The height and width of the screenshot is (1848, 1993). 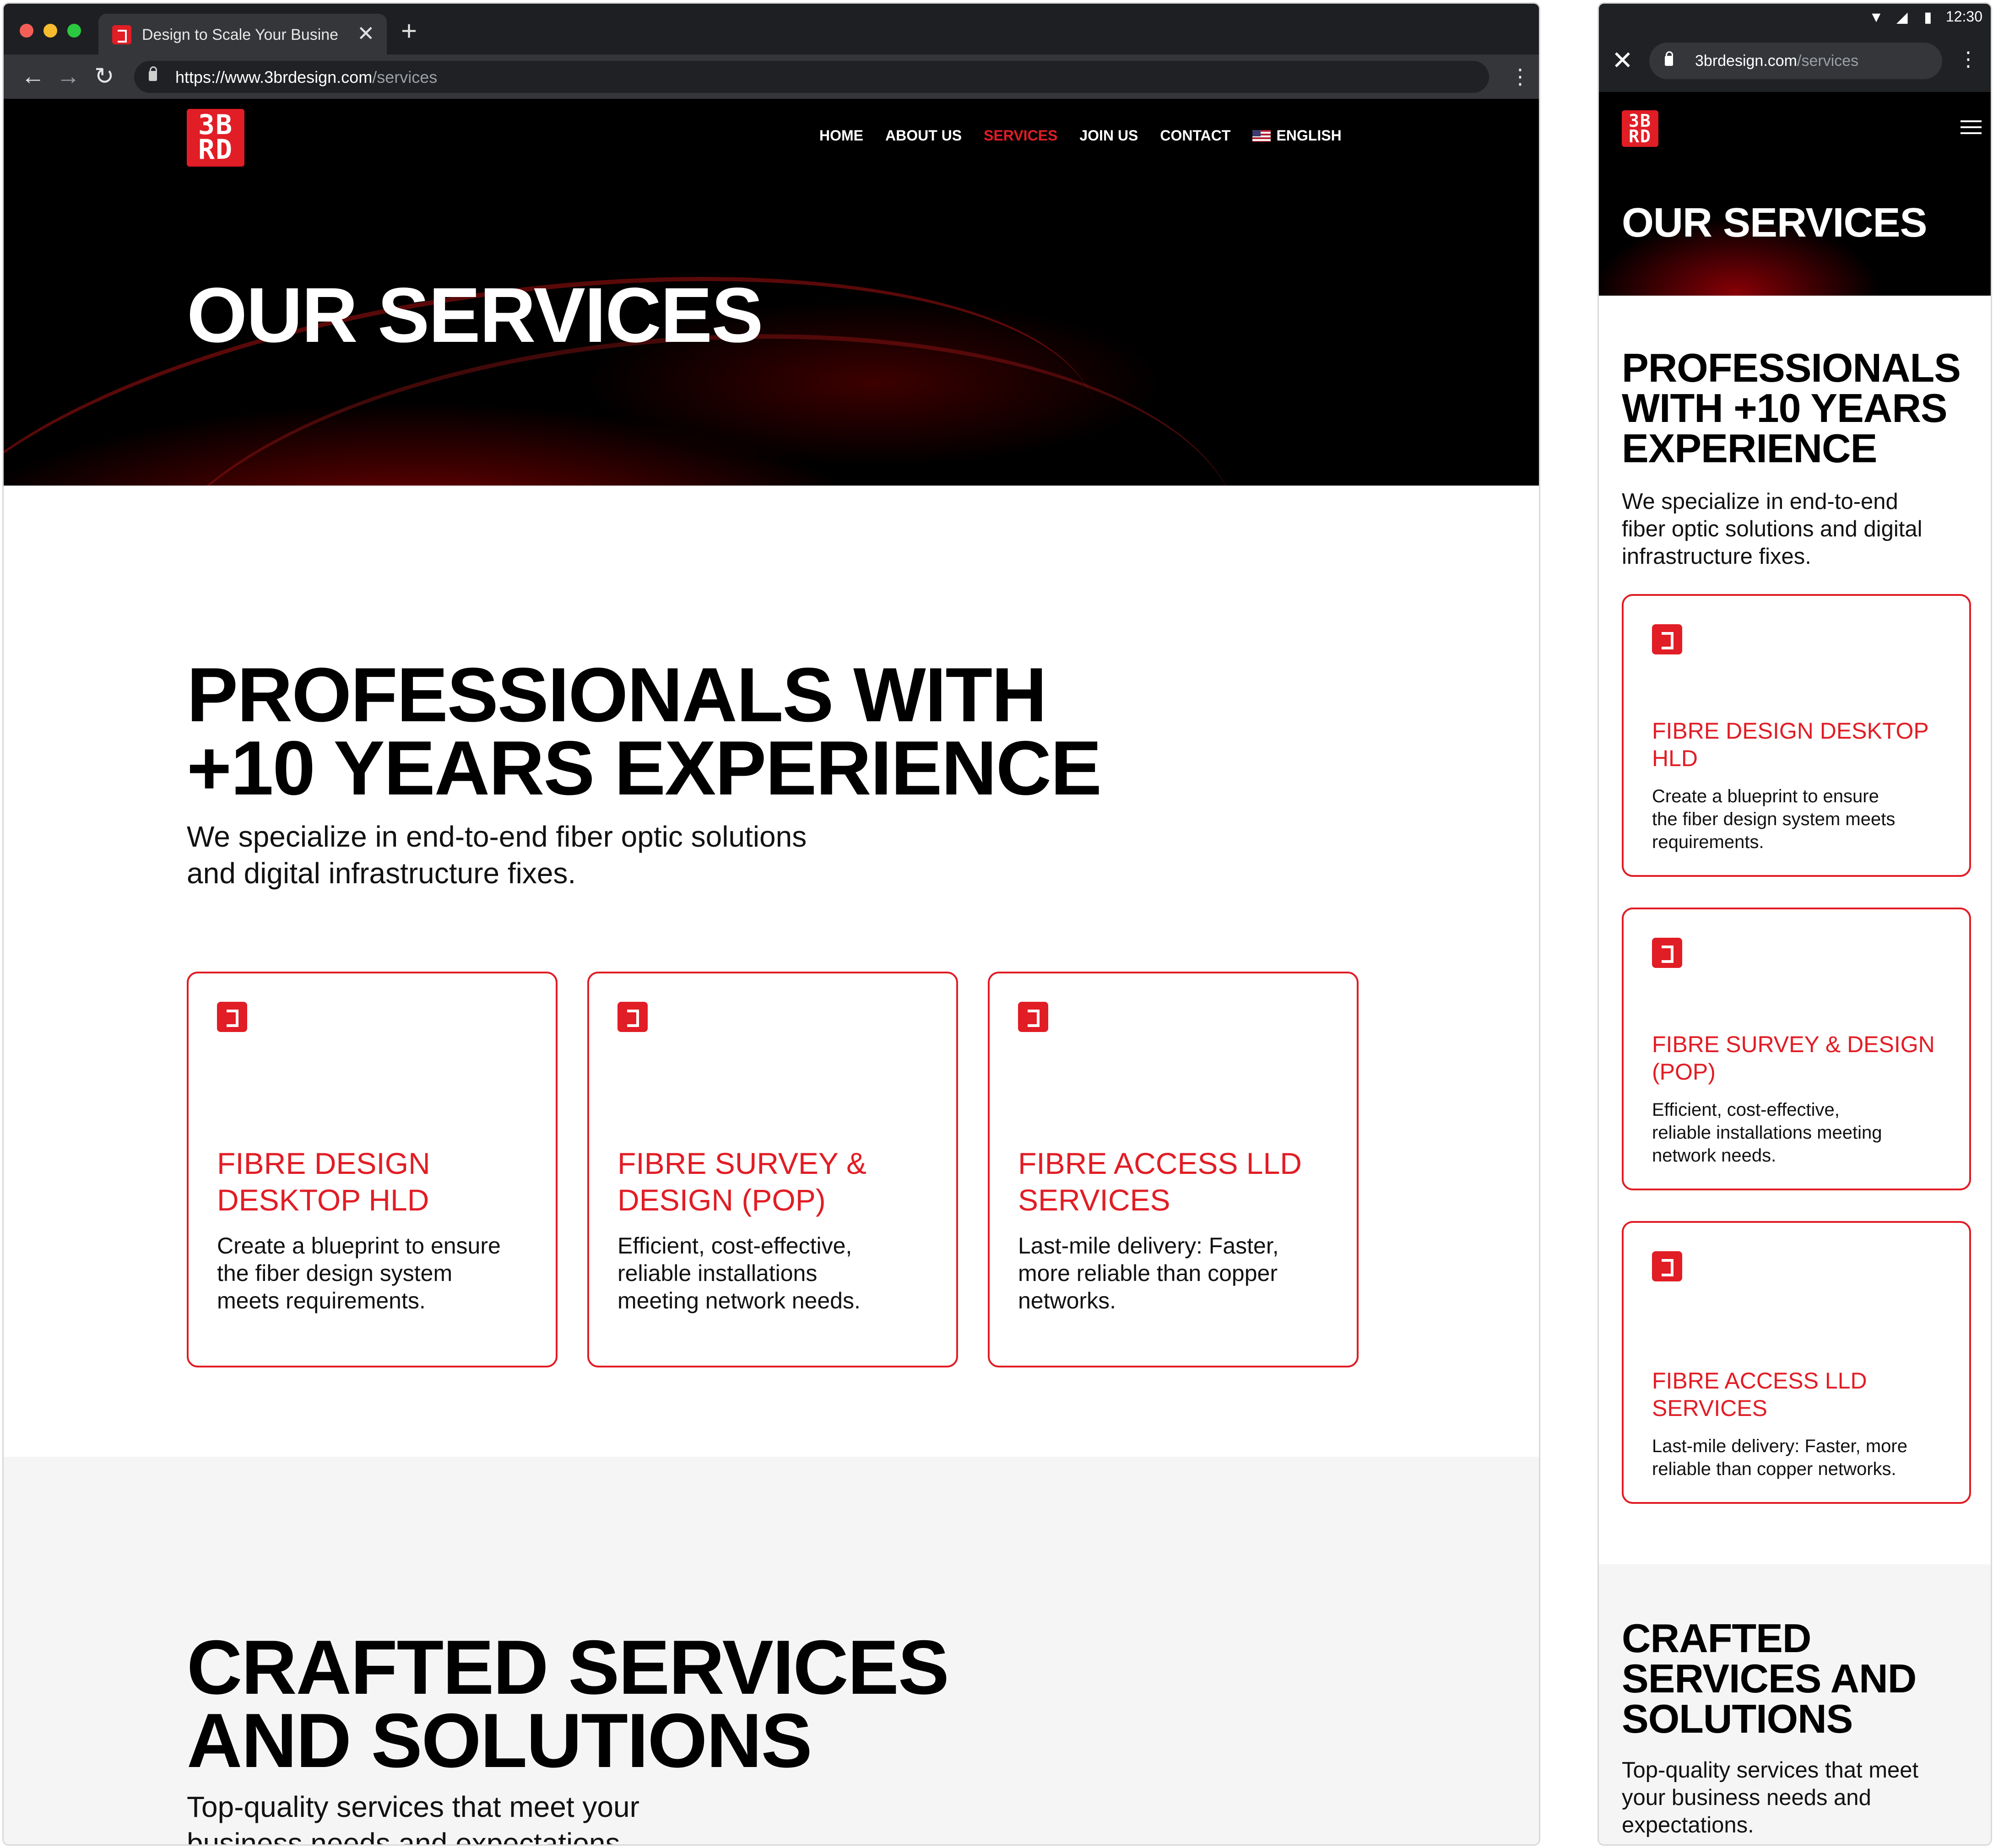 What do you see at coordinates (1160, 1163) in the screenshot?
I see `card-title-line: FIBRE ACCESS LLD` at bounding box center [1160, 1163].